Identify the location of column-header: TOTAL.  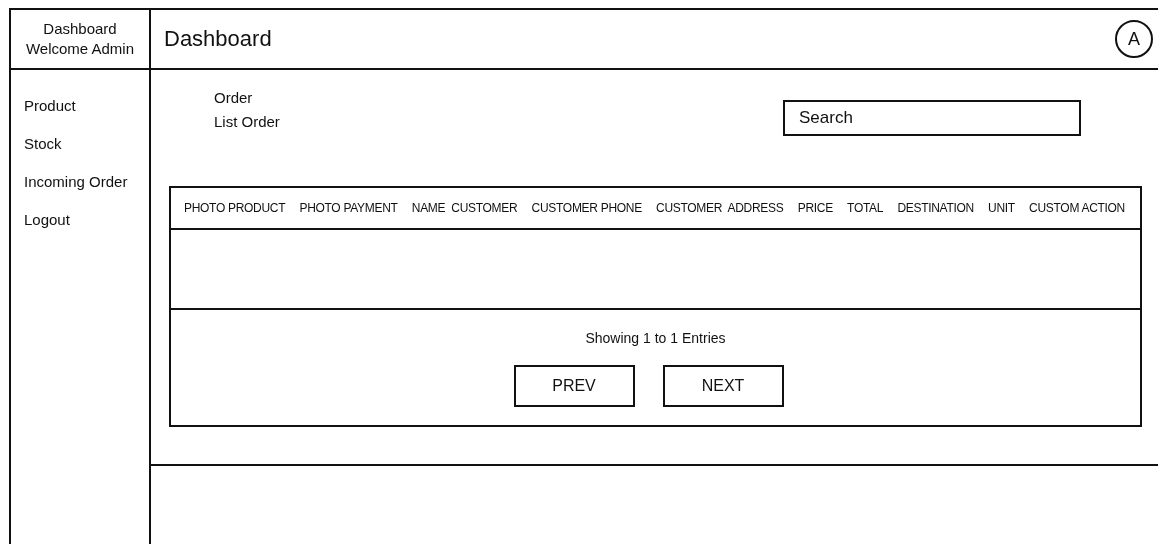
(865, 208).